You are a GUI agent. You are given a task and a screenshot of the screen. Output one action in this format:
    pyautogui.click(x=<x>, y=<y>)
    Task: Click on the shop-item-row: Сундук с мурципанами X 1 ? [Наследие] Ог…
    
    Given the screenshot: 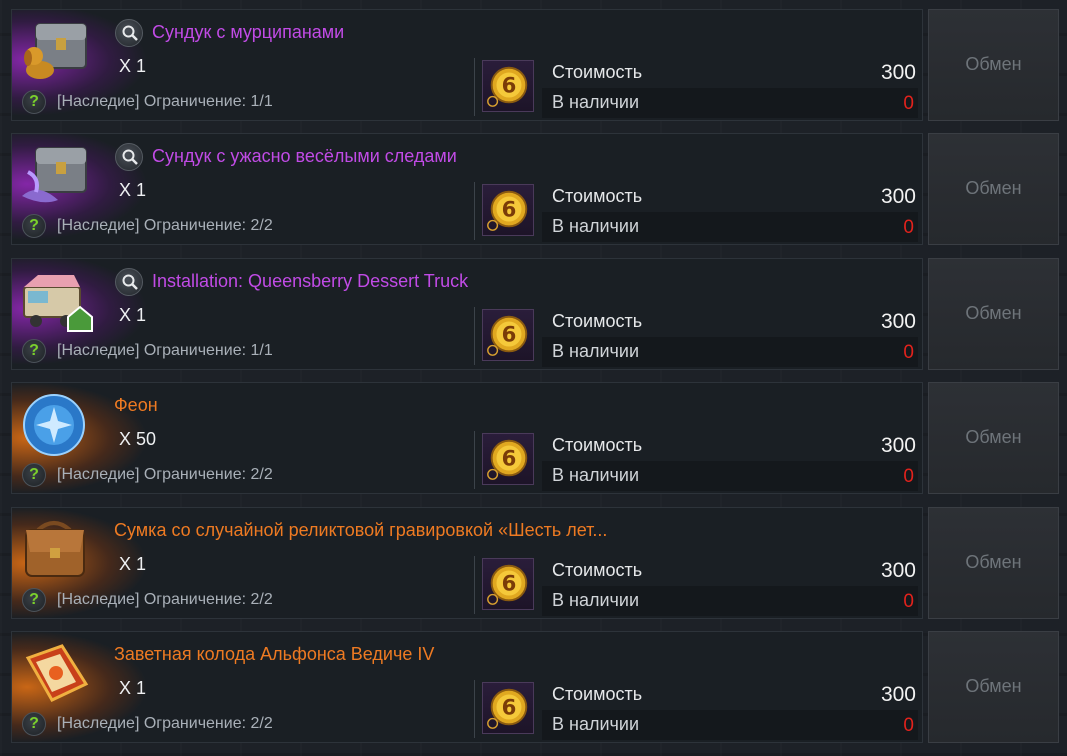 What is the action you would take?
    pyautogui.click(x=535, y=65)
    